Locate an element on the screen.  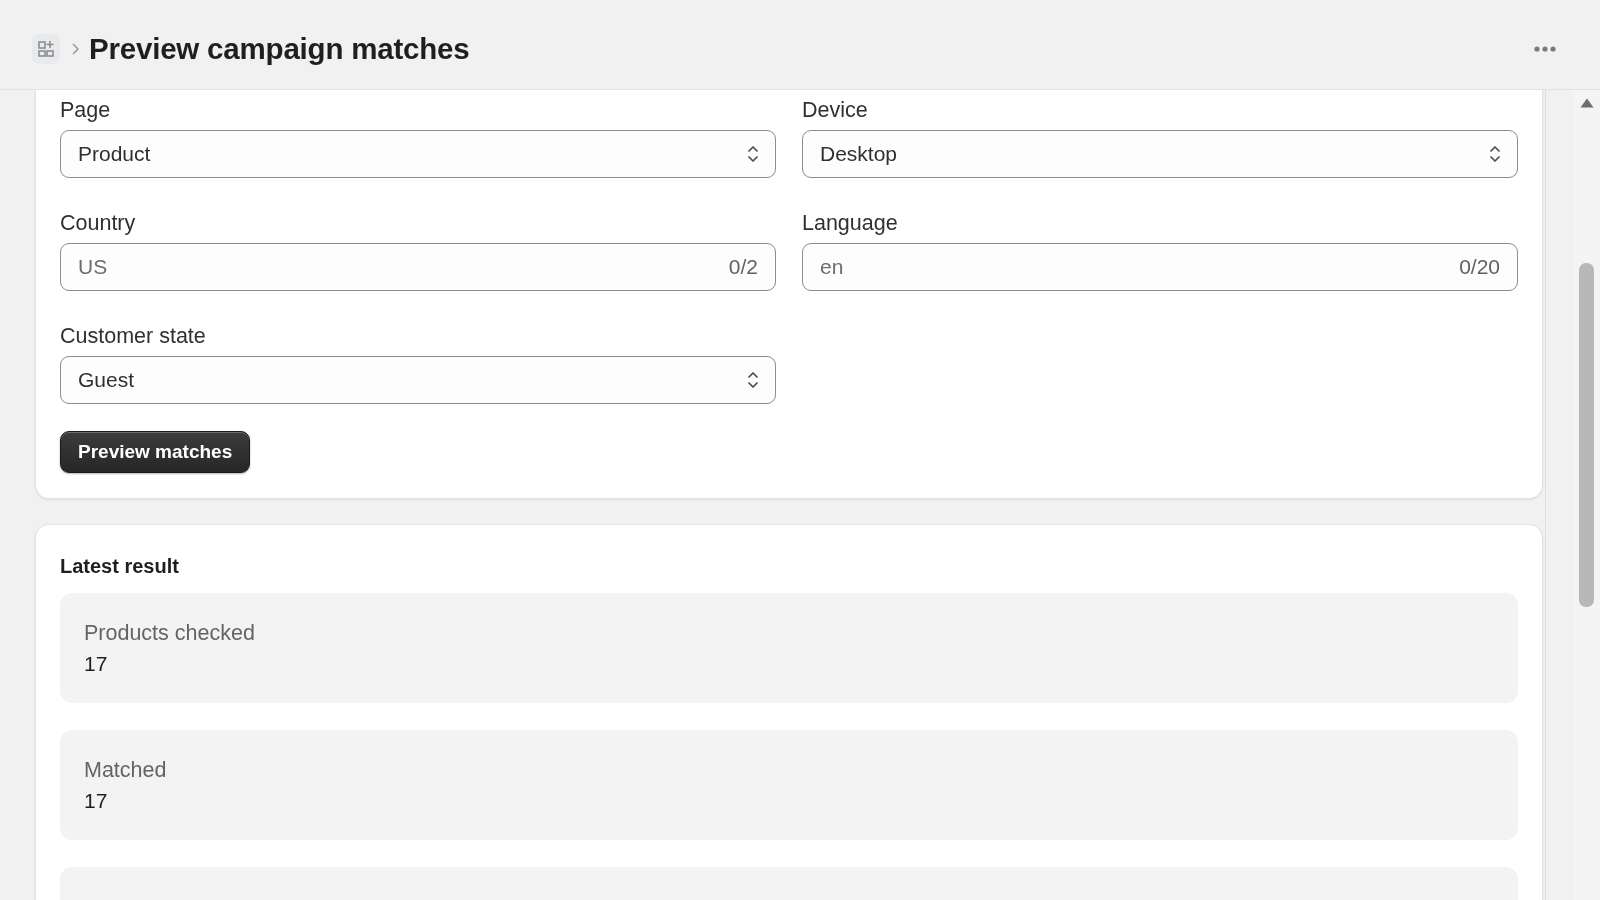
grid-plus-icon is located at coordinates (46, 49).